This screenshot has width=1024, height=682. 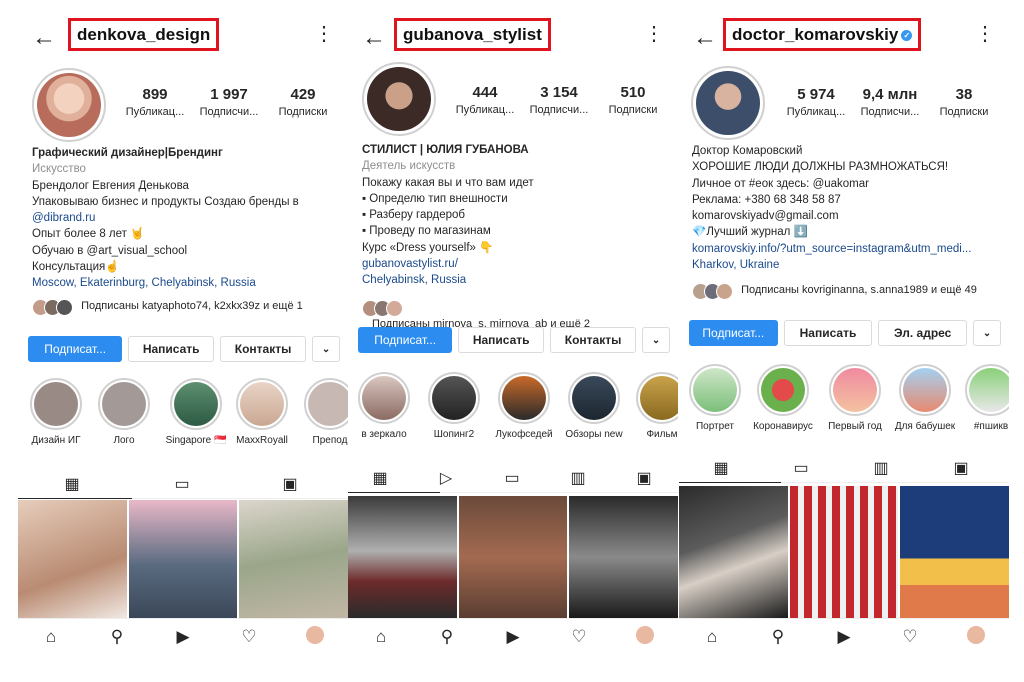 What do you see at coordinates (409, 166) in the screenshot?
I see `bio-category: Деятель искусств` at bounding box center [409, 166].